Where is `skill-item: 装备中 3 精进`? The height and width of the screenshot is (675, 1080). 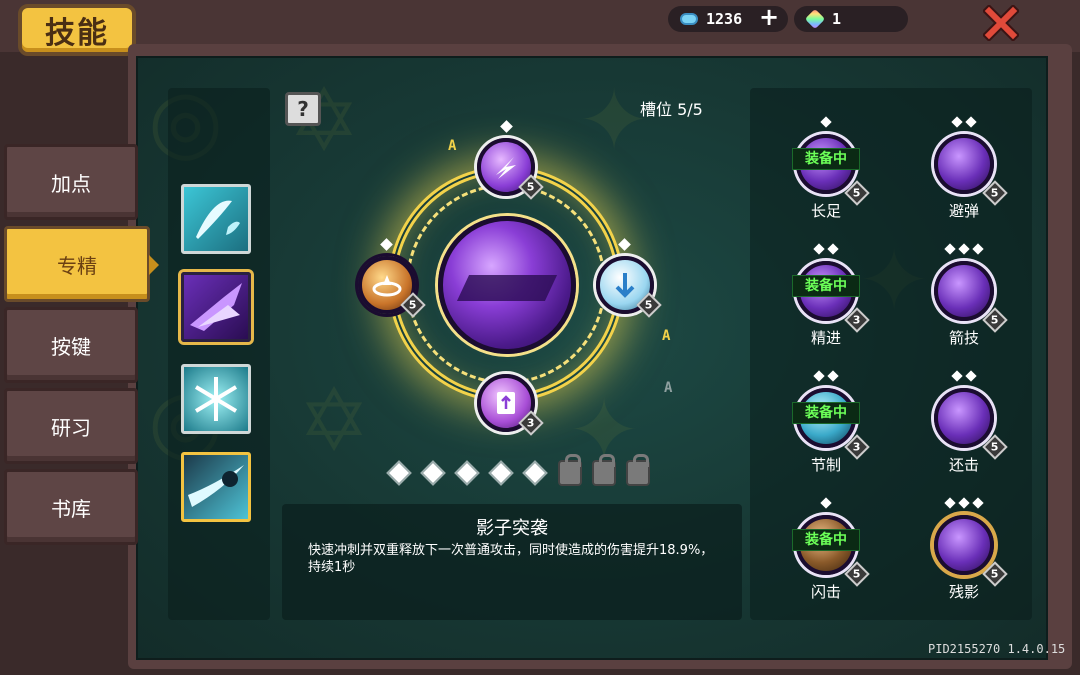
skill-item: 装备中 3 精进 is located at coordinates (824, 297).